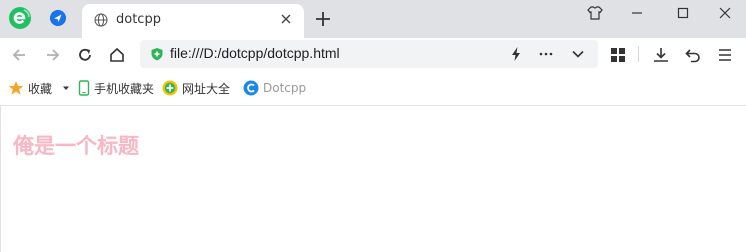  I want to click on url-text: file:///D:/dotcpp/dotcpp.html, so click(255, 53).